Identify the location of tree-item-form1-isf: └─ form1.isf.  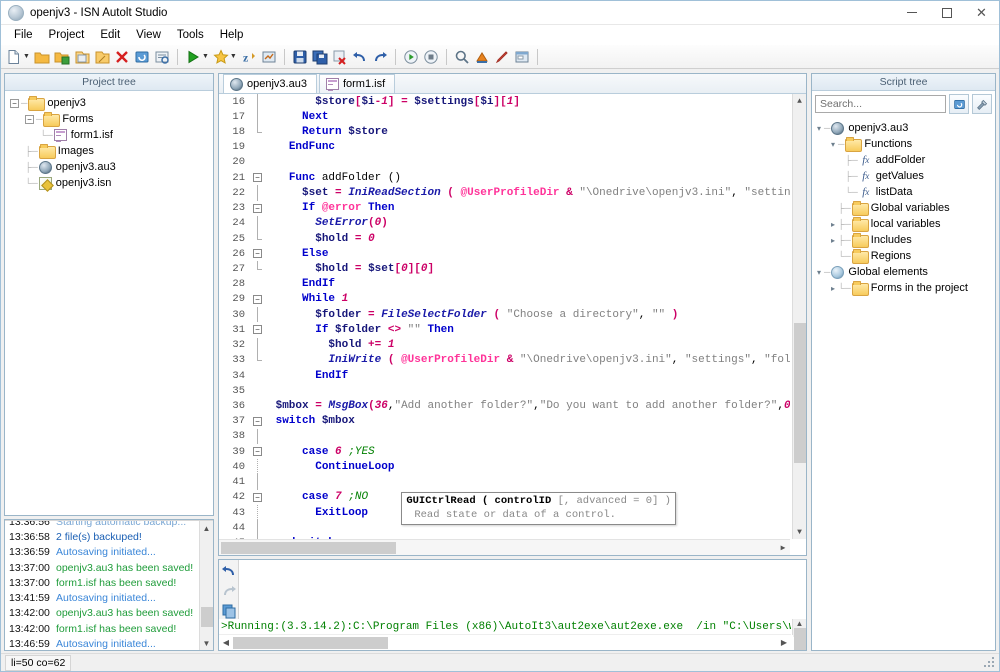
(109, 135).